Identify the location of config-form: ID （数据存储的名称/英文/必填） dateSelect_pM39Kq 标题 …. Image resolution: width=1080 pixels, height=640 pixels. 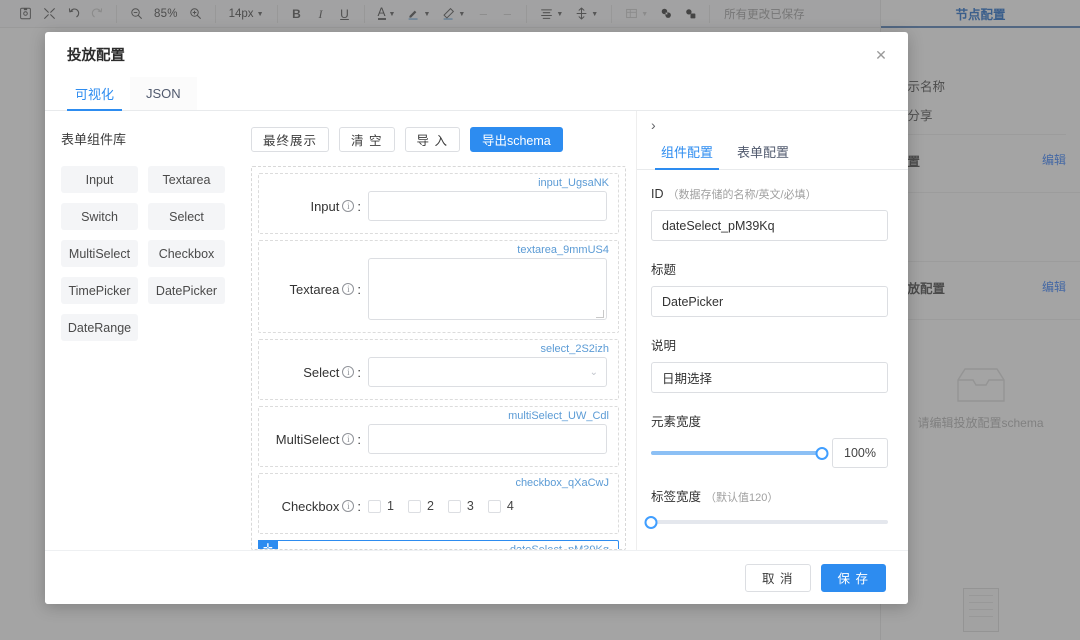
(772, 360).